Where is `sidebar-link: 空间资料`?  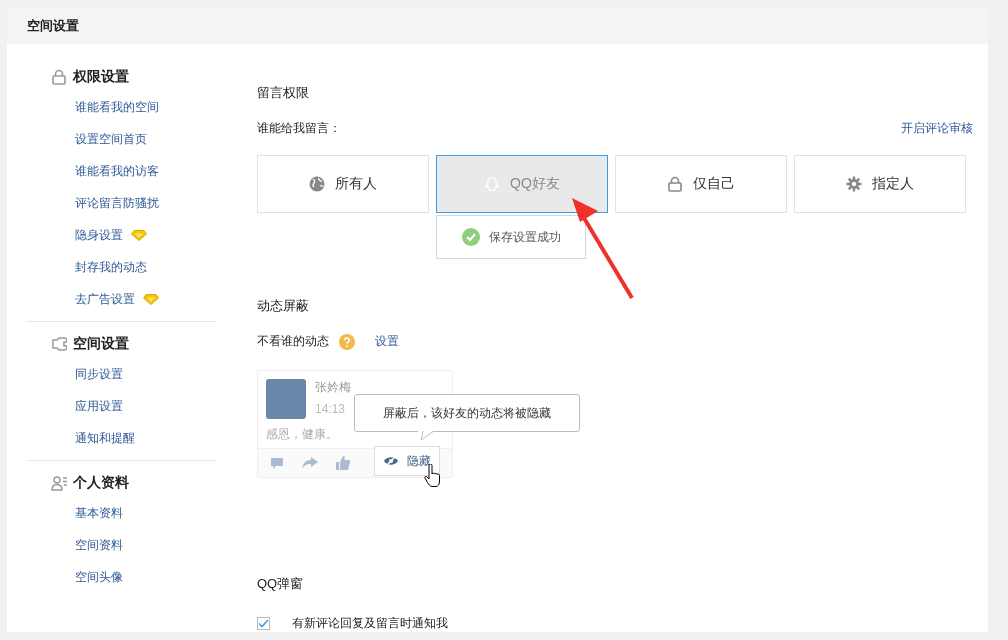 sidebar-link: 空间资料 is located at coordinates (99, 545).